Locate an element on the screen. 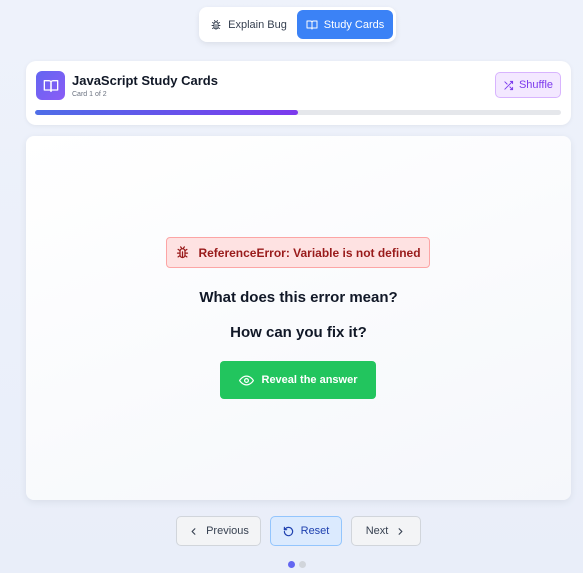 This screenshot has height=573, width=583. card-counter: Card 1 of 2 is located at coordinates (89, 94).